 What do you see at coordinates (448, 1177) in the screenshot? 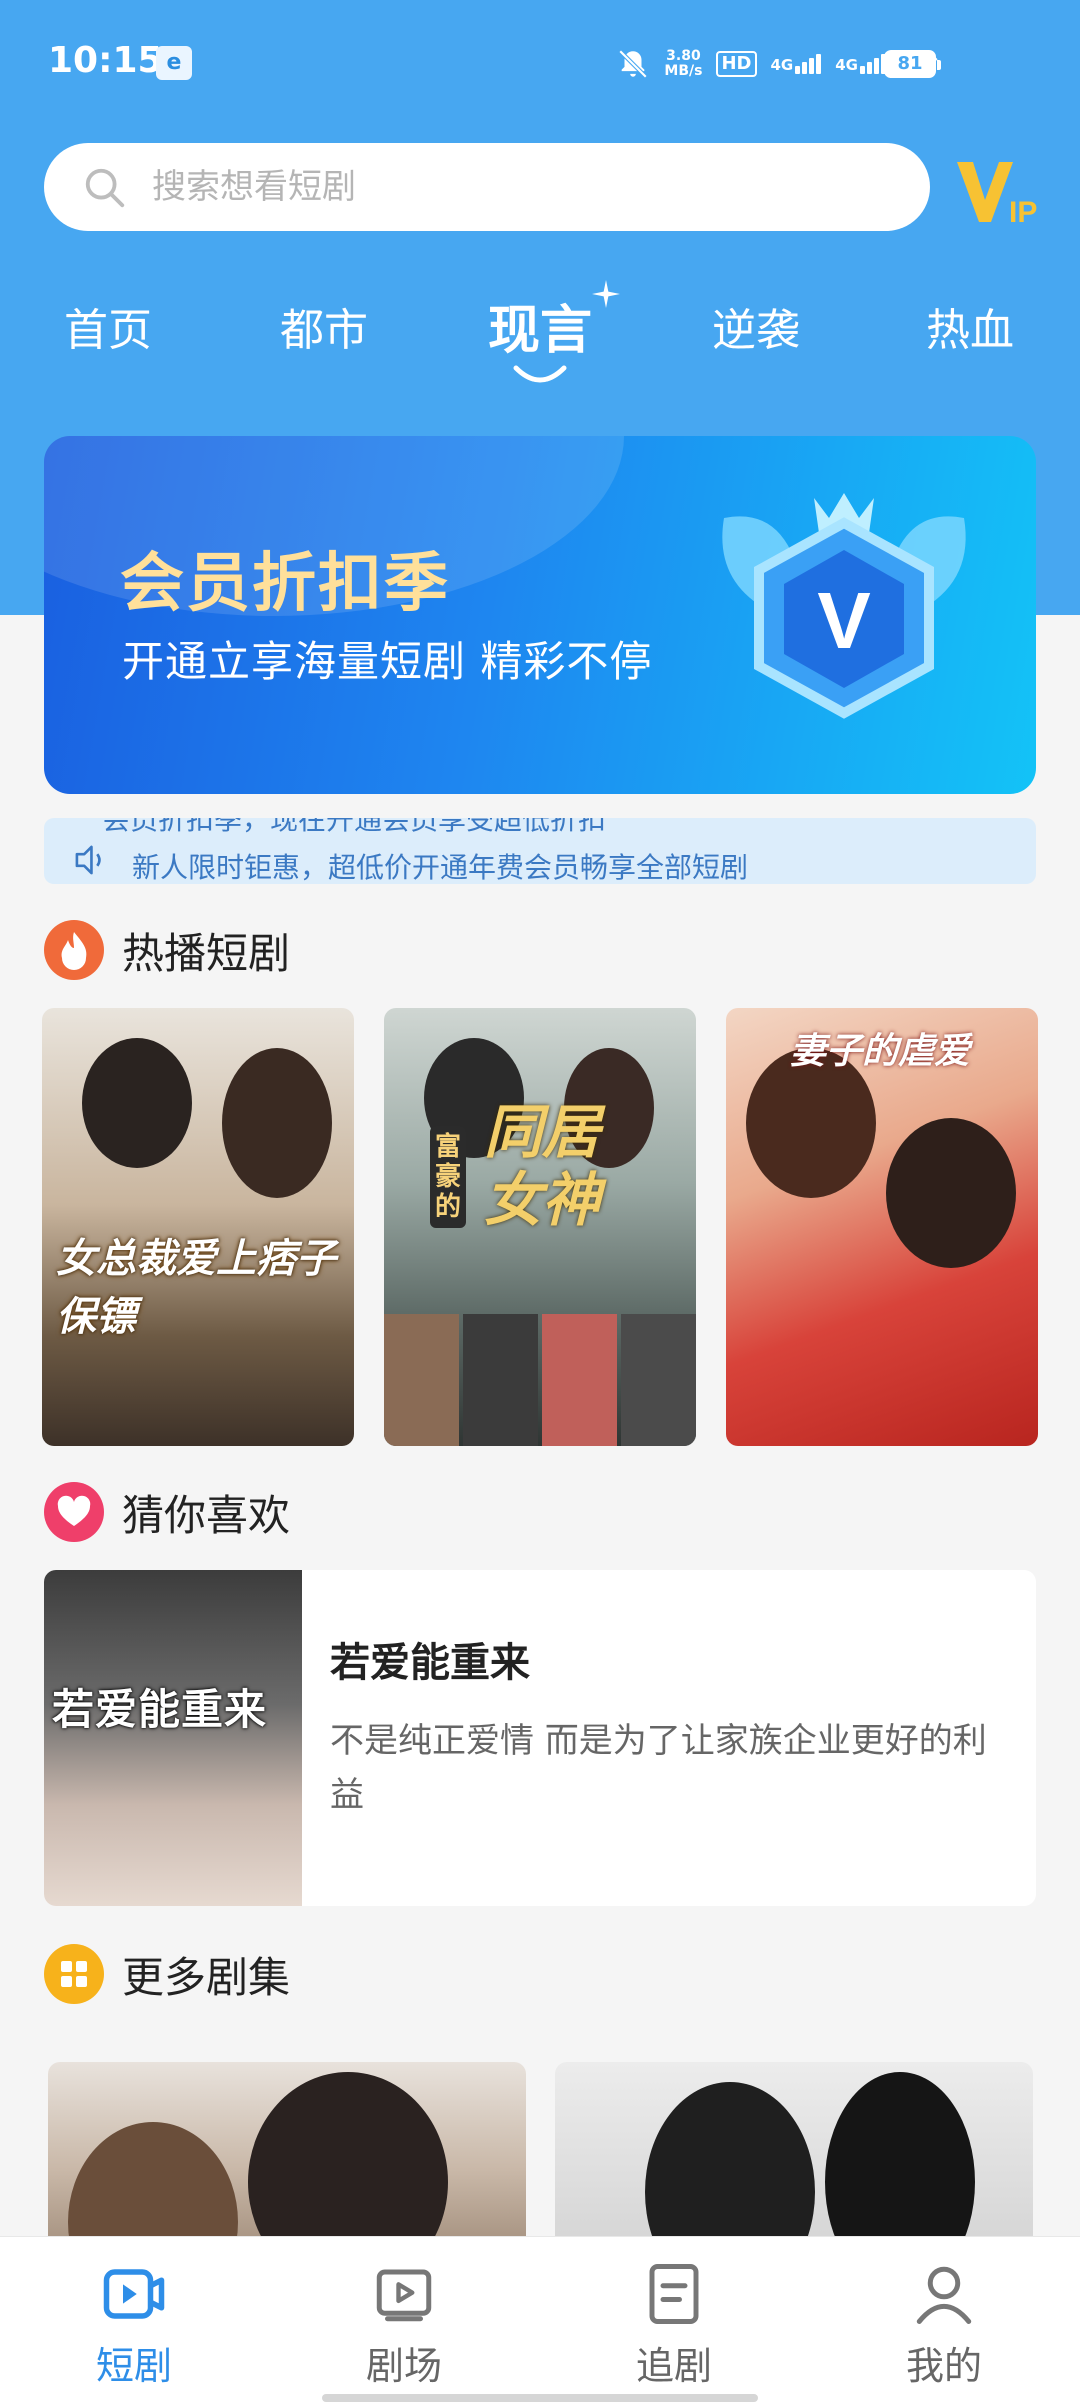
I see `poster-subtitle: 富豪的` at bounding box center [448, 1177].